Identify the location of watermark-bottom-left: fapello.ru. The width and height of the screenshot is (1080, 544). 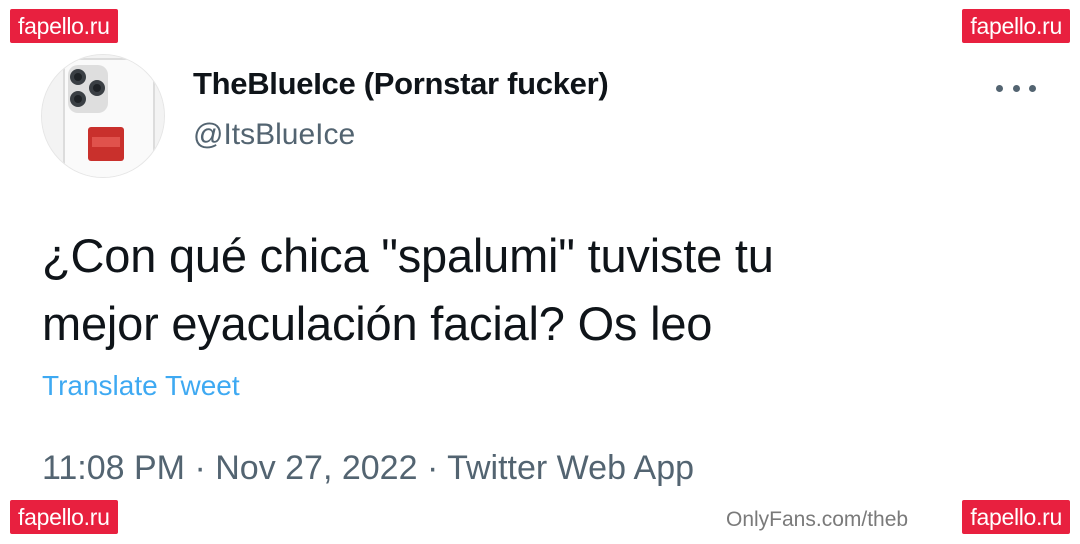
(64, 517).